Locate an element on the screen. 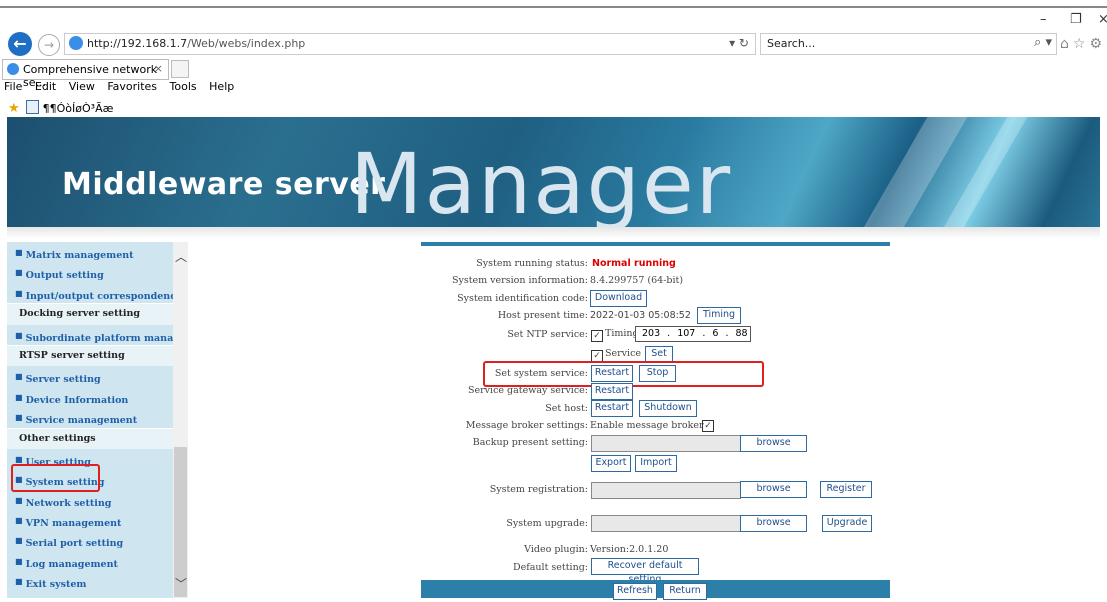 The height and width of the screenshot is (602, 1107). sidebar-item-subordinate-platform-management: ■Subordinate platform management is located at coordinates (90, 335).